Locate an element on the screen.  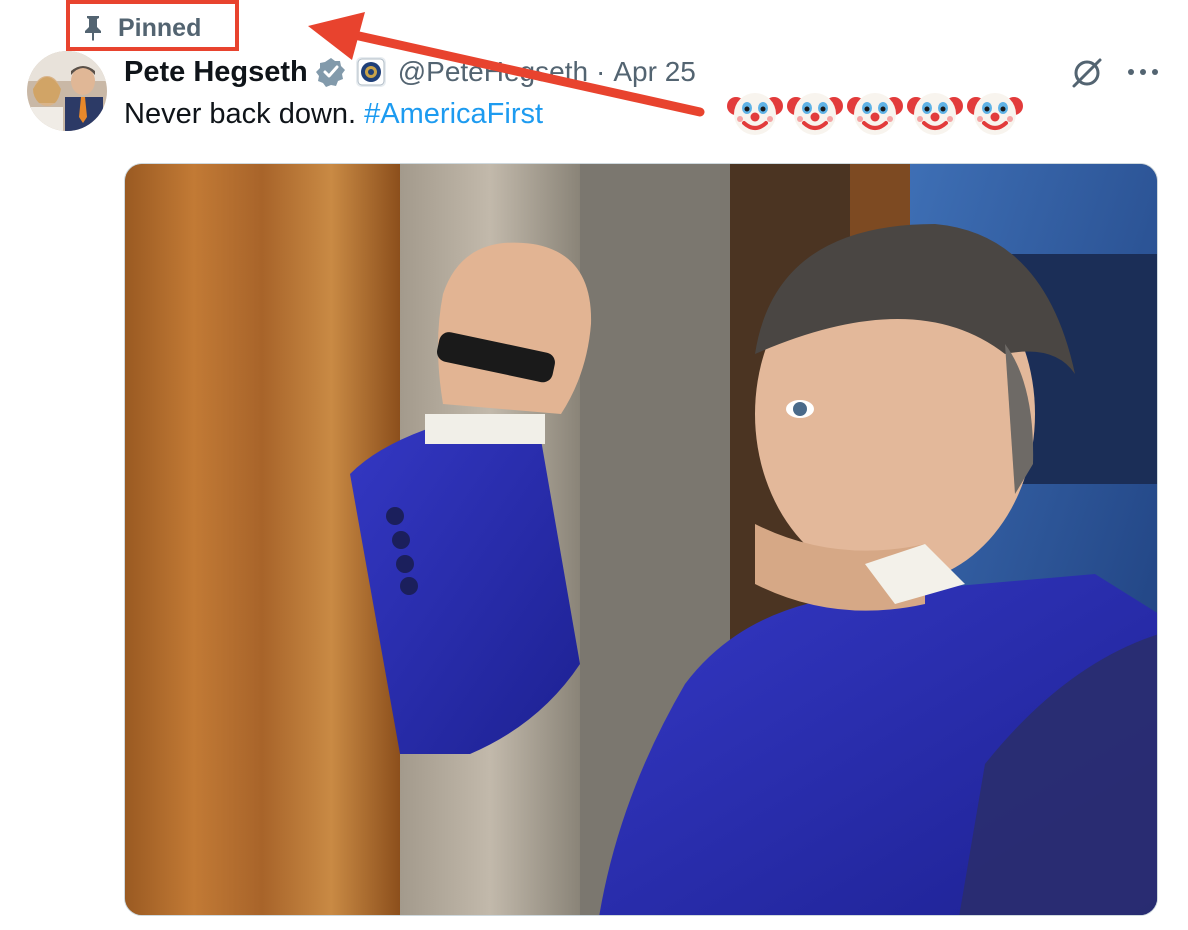
more-icon is located at coordinates (1143, 72).